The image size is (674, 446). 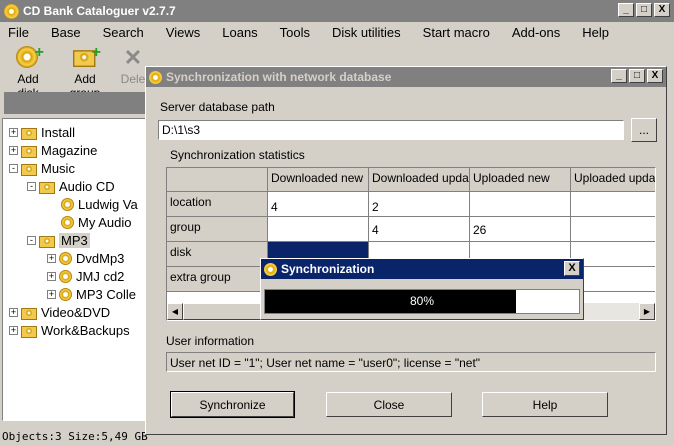 I want to click on help-button: Help, so click(x=545, y=404).